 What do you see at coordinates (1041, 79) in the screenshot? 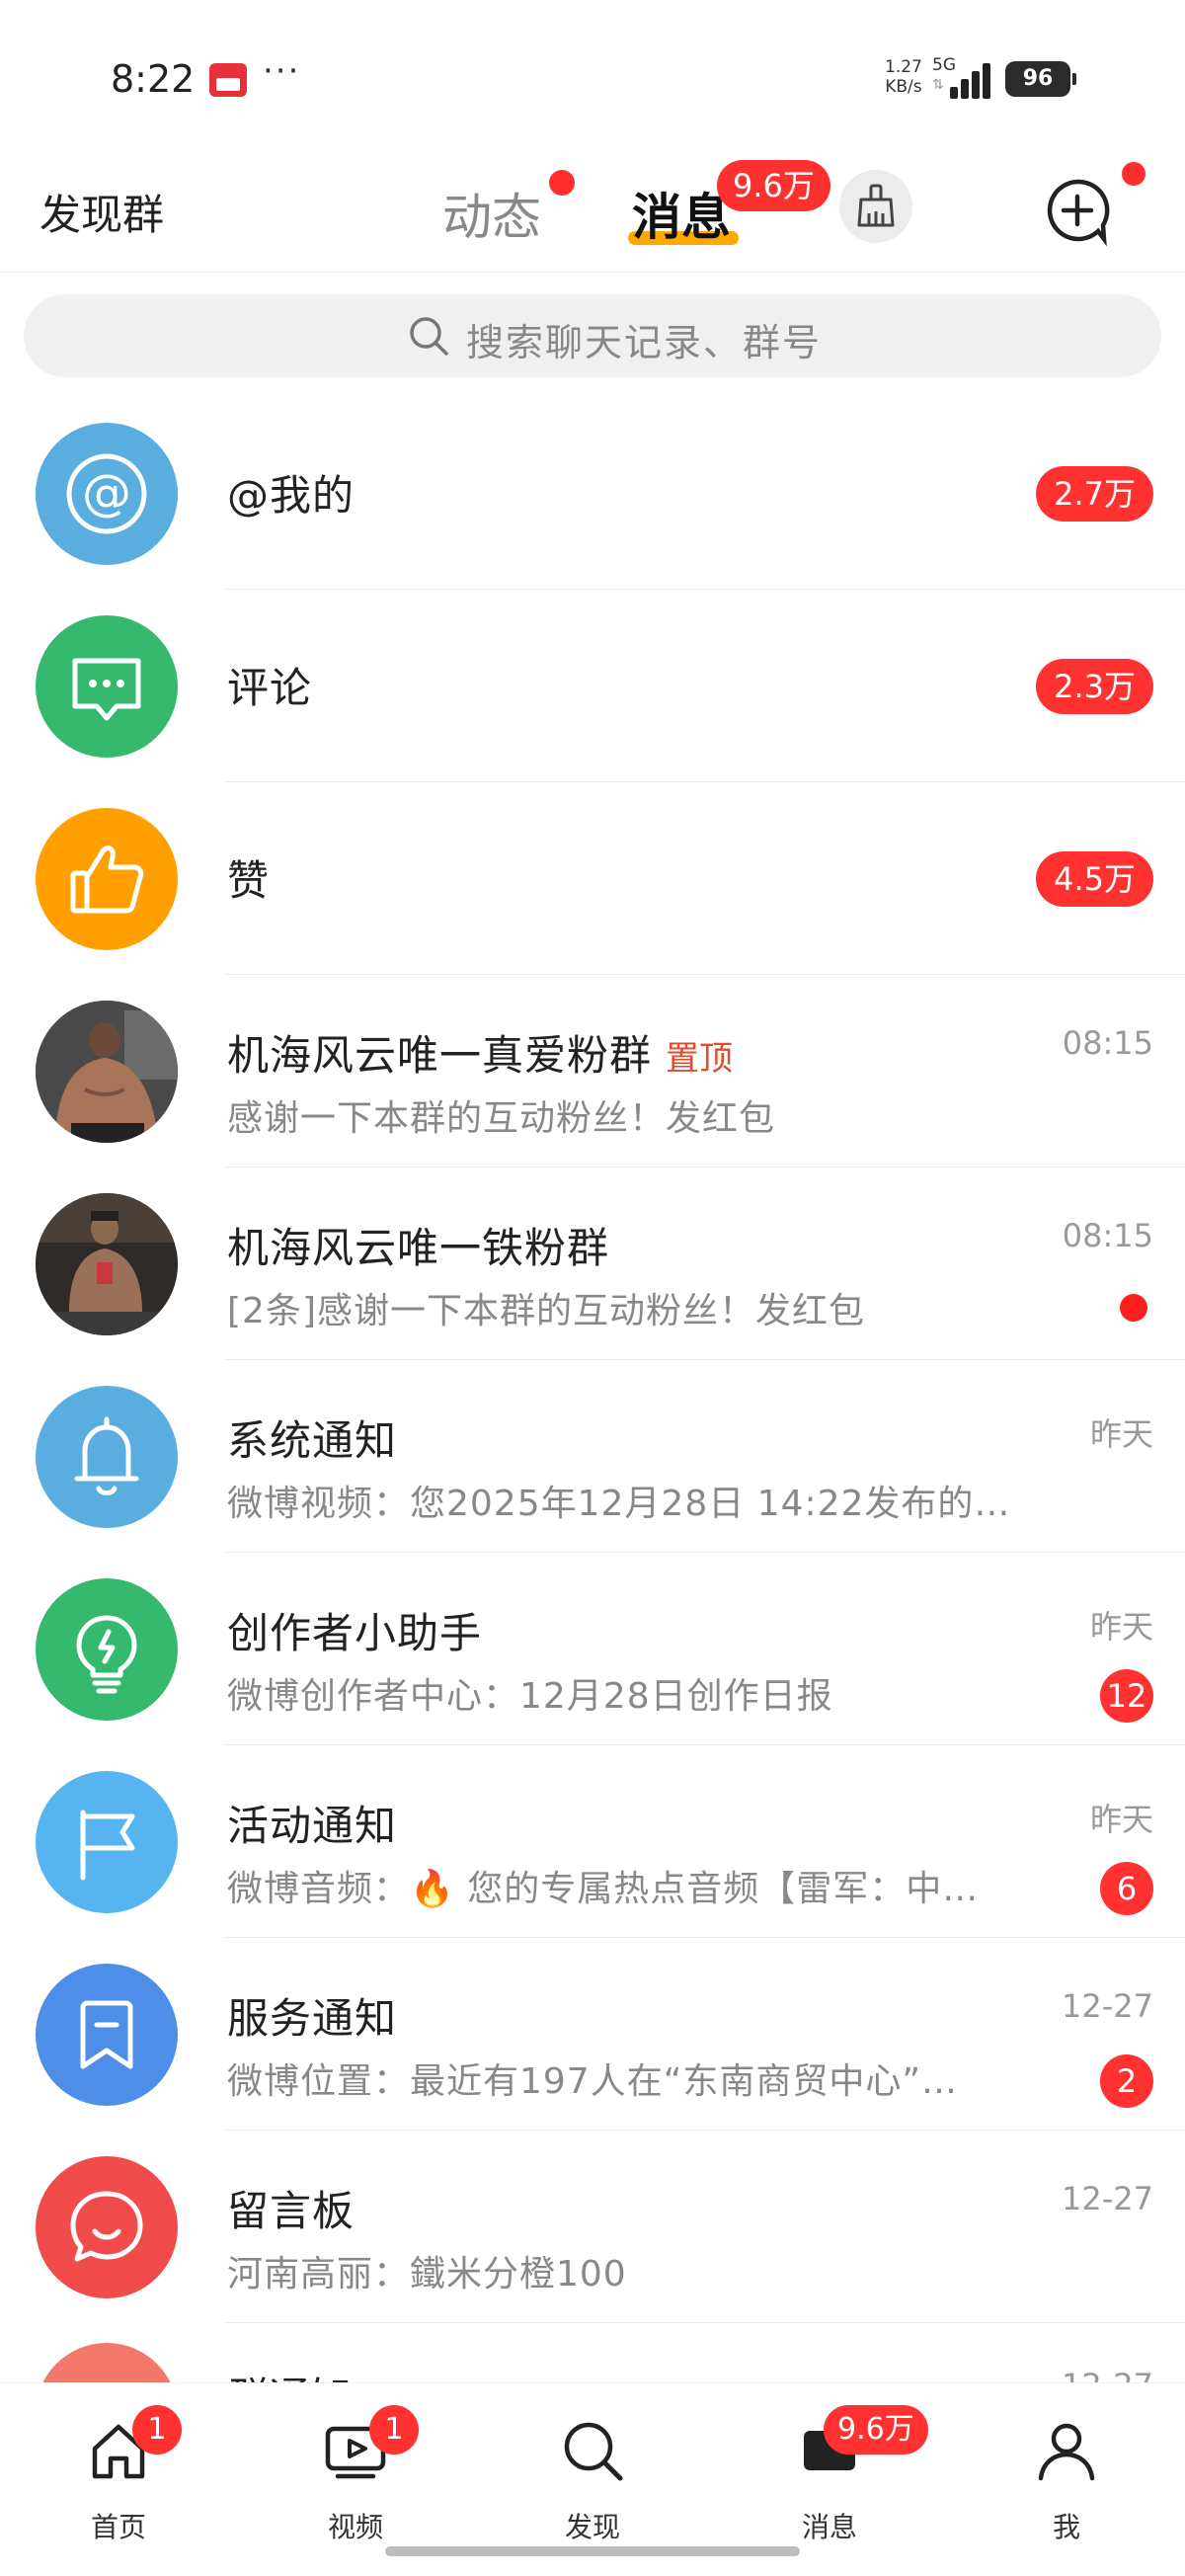
I see `battery-indicator: 96` at bounding box center [1041, 79].